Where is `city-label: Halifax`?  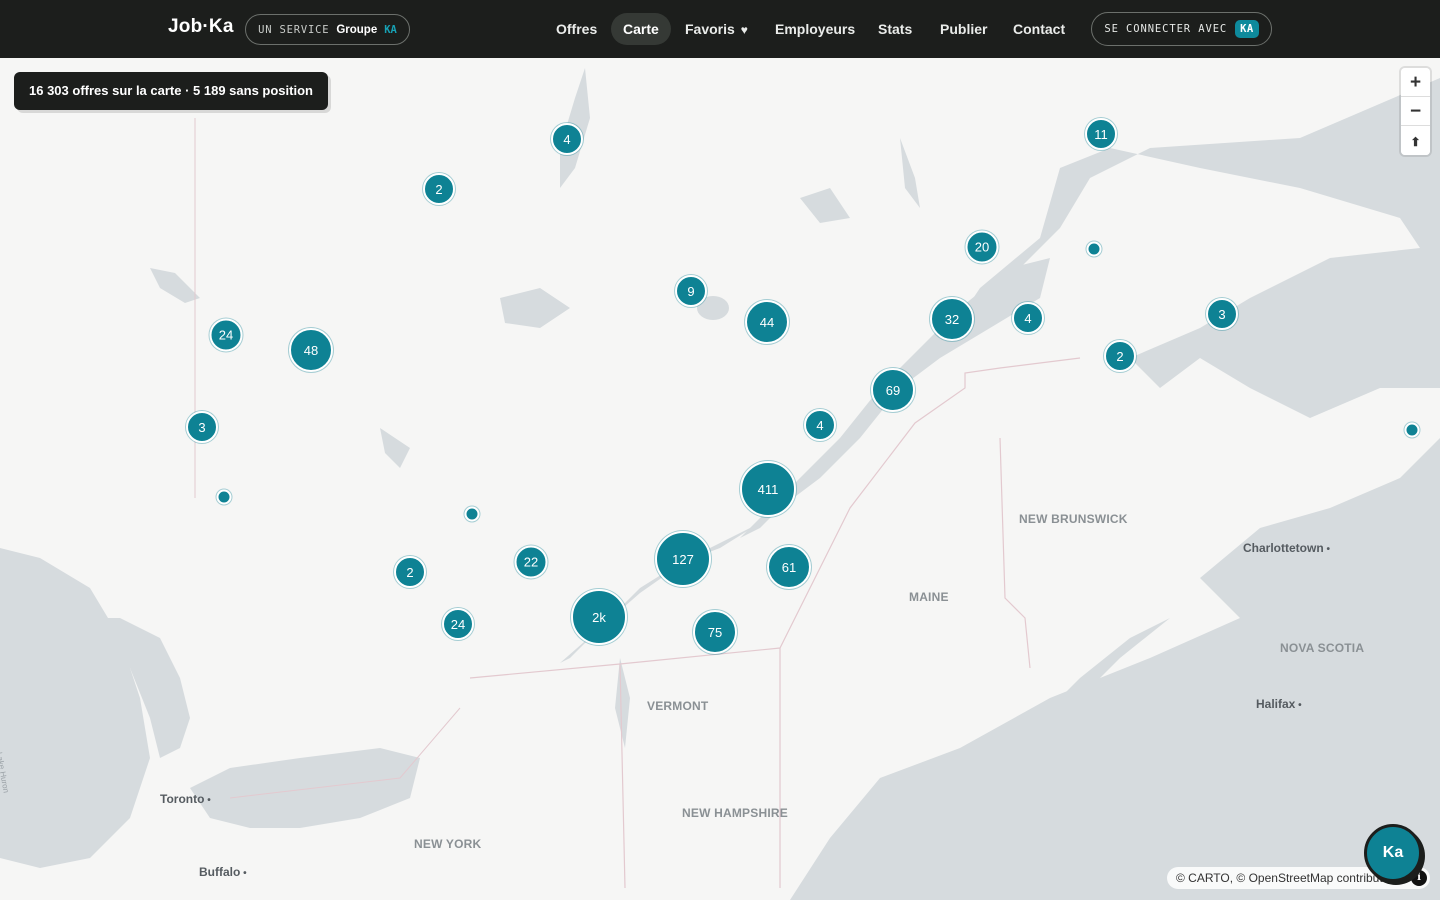
city-label: Halifax is located at coordinates (1279, 704).